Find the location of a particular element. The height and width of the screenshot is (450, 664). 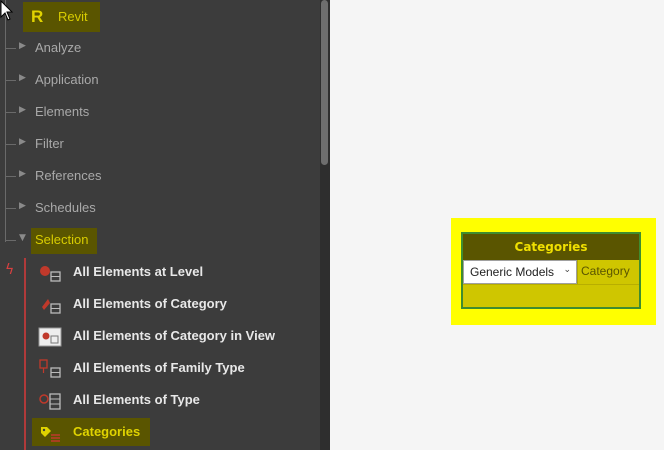

action-bolt-icon: ϟ is located at coordinates (10, 270).